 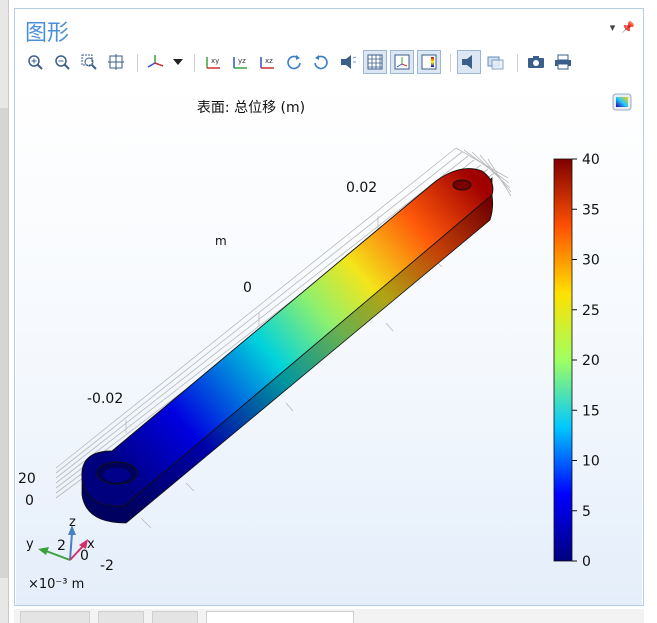 I want to click on colorbar-tick-label: 30, so click(x=591, y=261).